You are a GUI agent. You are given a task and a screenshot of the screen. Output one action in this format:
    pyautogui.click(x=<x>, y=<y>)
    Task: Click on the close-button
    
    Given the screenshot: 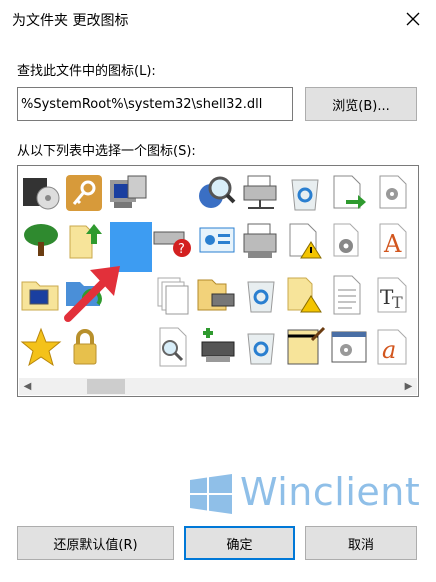 What is the action you would take?
    pyautogui.click(x=413, y=19)
    